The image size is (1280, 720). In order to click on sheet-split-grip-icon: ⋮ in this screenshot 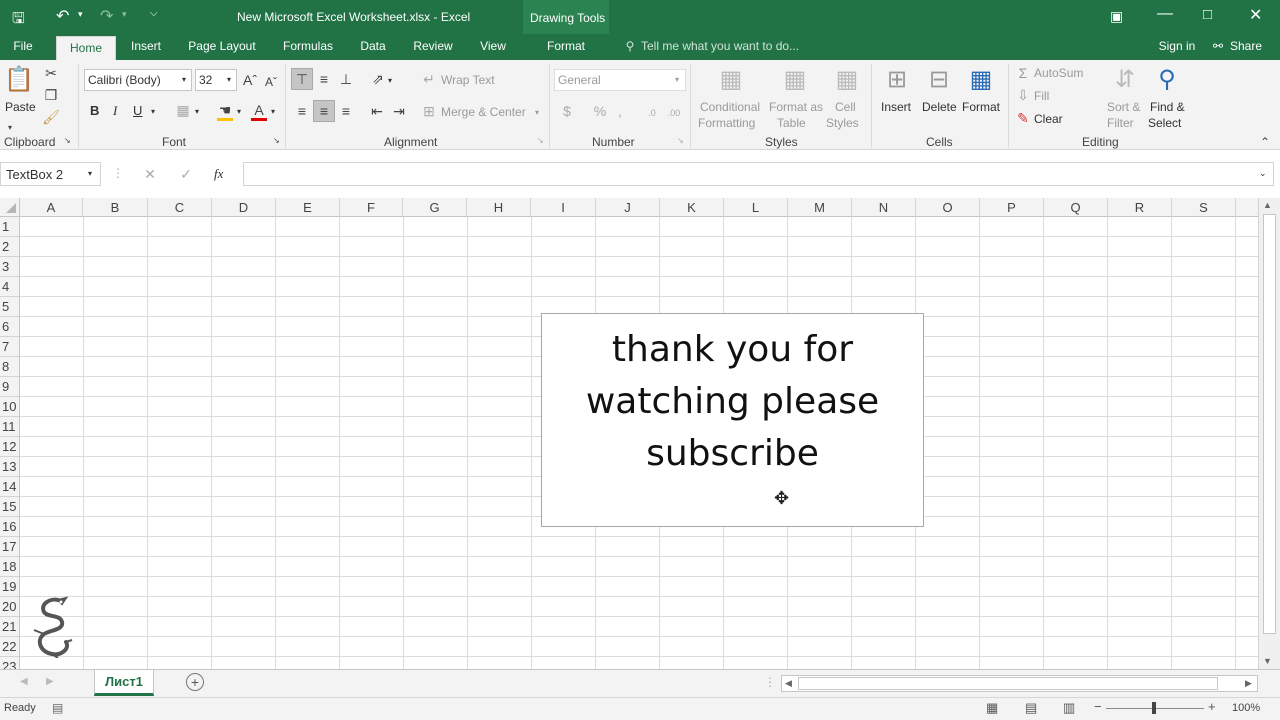, I will do `click(770, 682)`.